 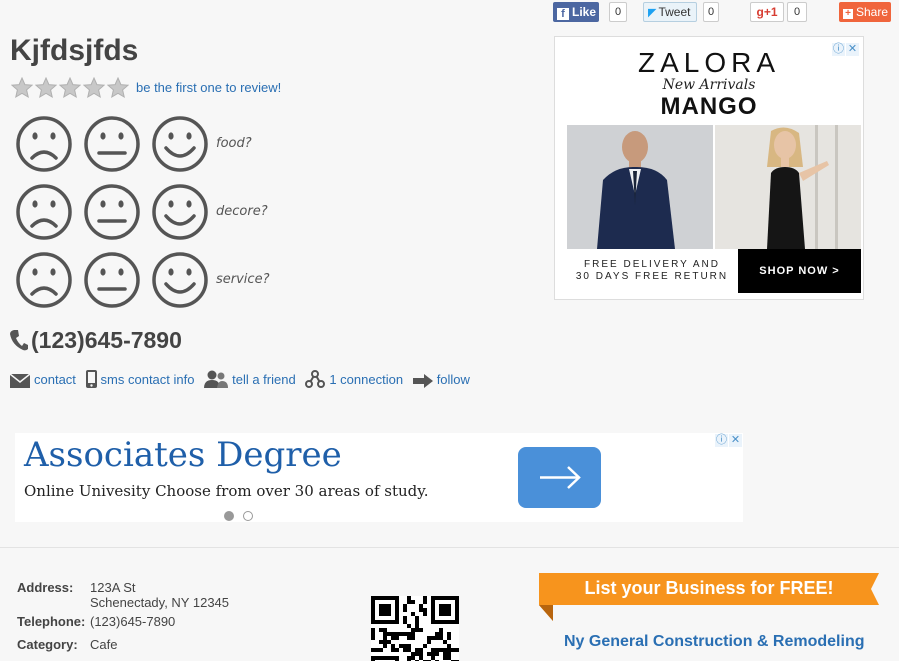 What do you see at coordinates (208, 87) in the screenshot?
I see `first-review-link: be the first one to review!` at bounding box center [208, 87].